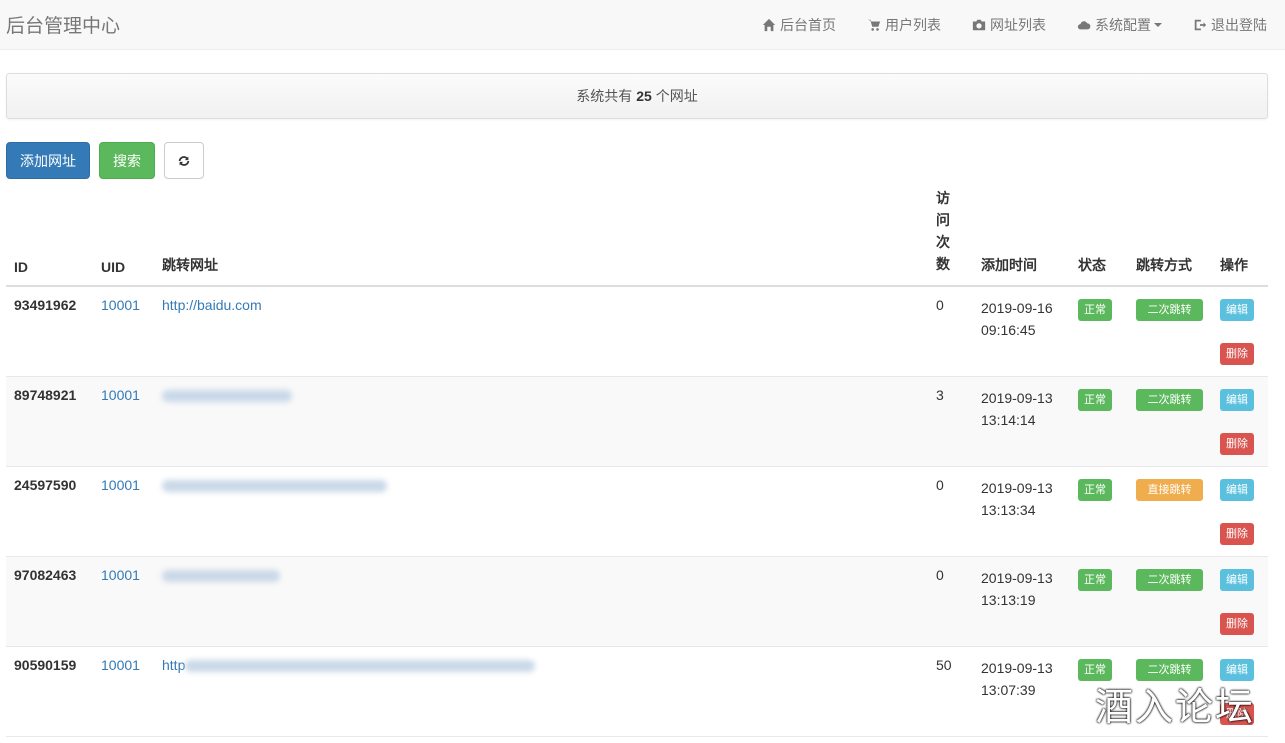  I want to click on row-date: 2019-09-16, so click(1017, 308).